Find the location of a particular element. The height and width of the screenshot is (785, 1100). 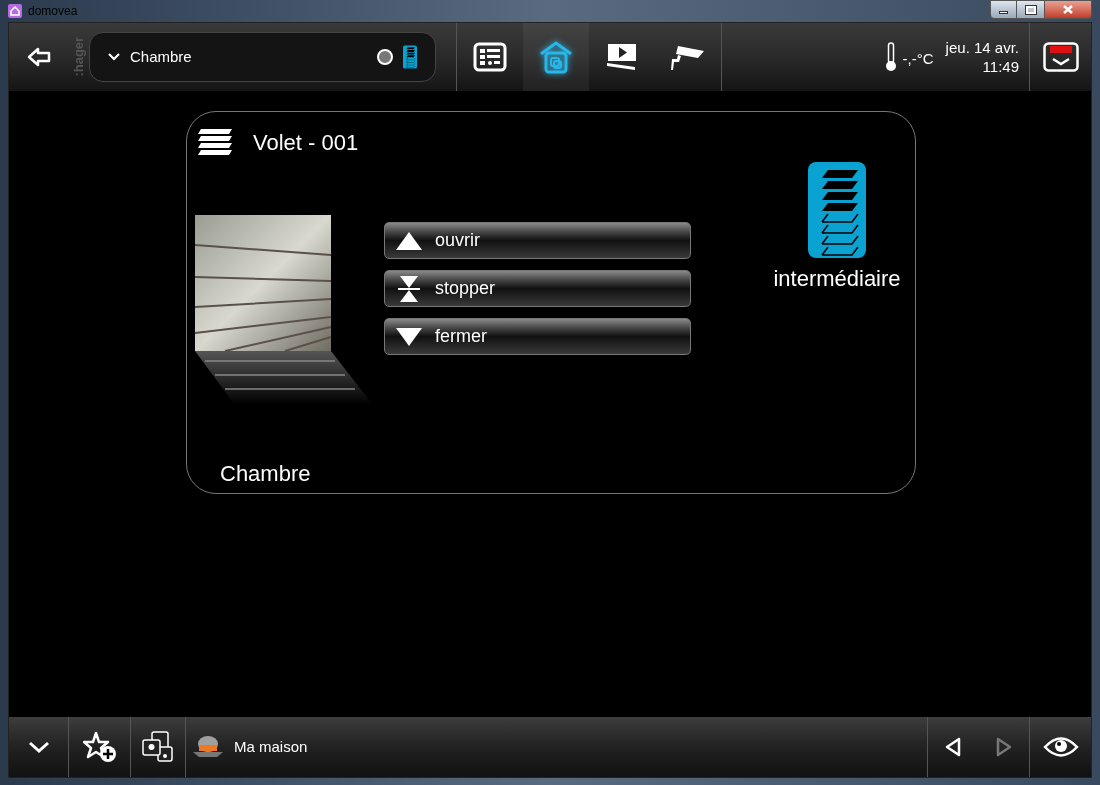

down-triangle-icon is located at coordinates (409, 336).